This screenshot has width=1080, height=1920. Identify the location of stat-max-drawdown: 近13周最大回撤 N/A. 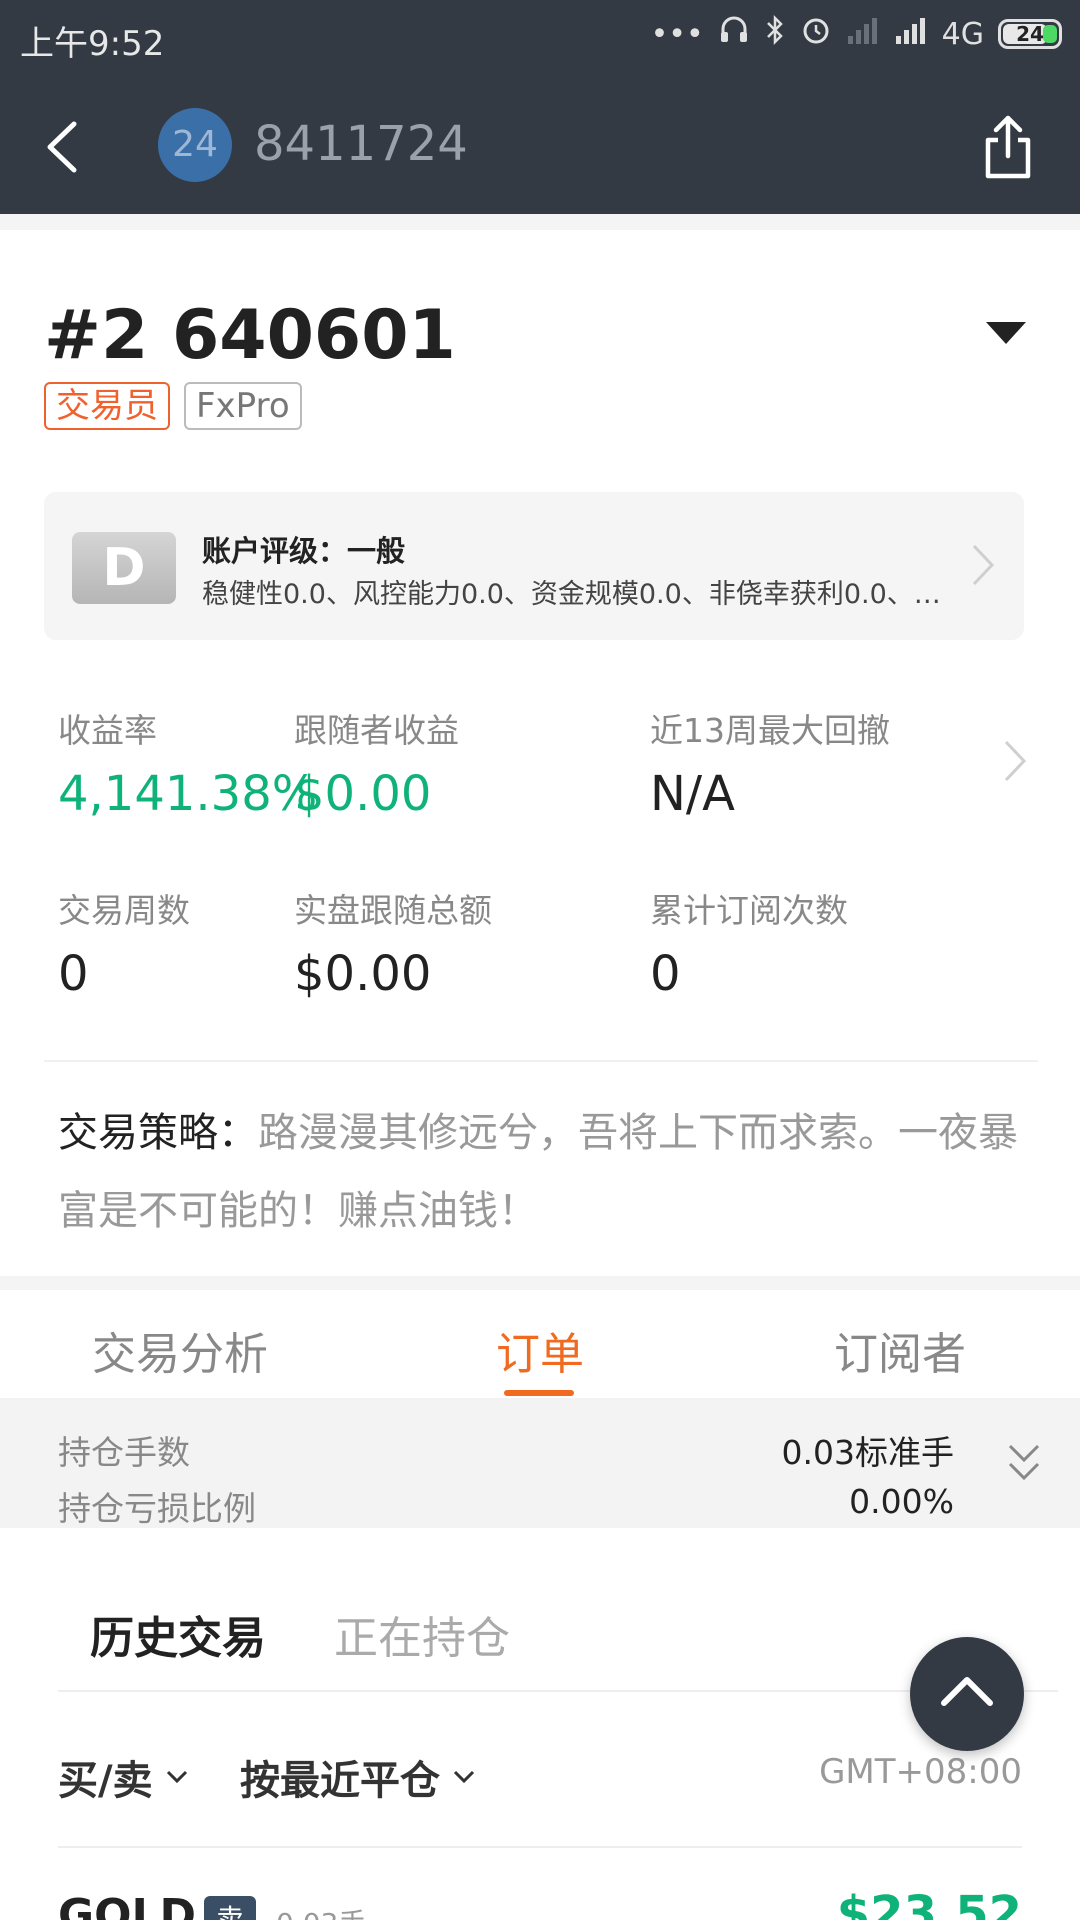
(770, 763).